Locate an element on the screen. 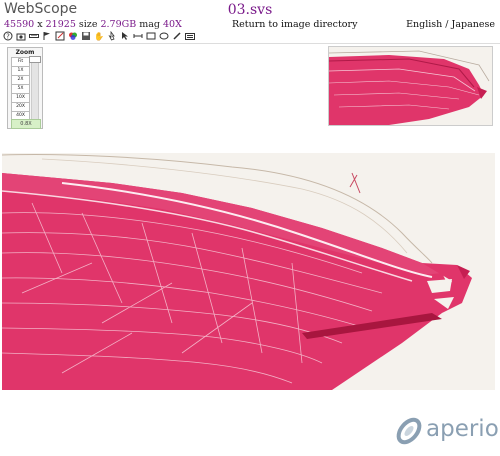 This screenshot has height=456, width=500. zoom-current-value: 0.8X is located at coordinates (26, 124).